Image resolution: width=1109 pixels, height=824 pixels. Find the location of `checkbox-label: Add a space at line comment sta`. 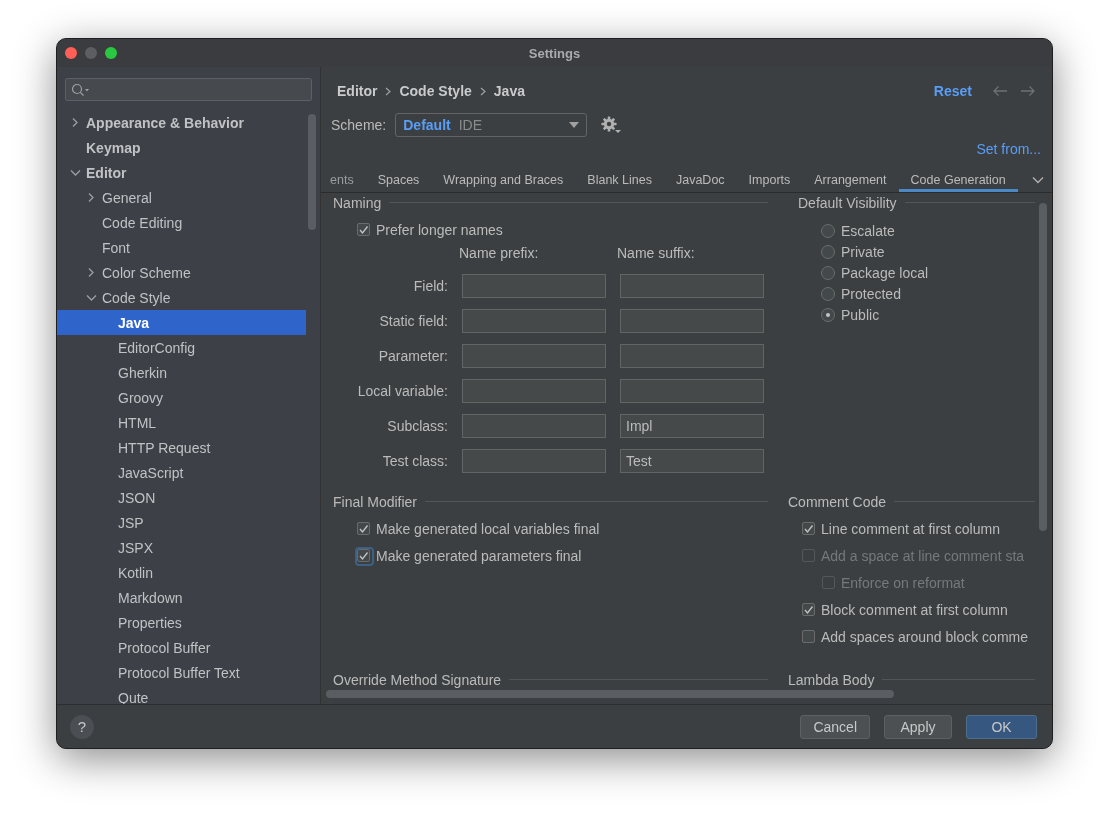

checkbox-label: Add a space at line comment sta is located at coordinates (923, 555).